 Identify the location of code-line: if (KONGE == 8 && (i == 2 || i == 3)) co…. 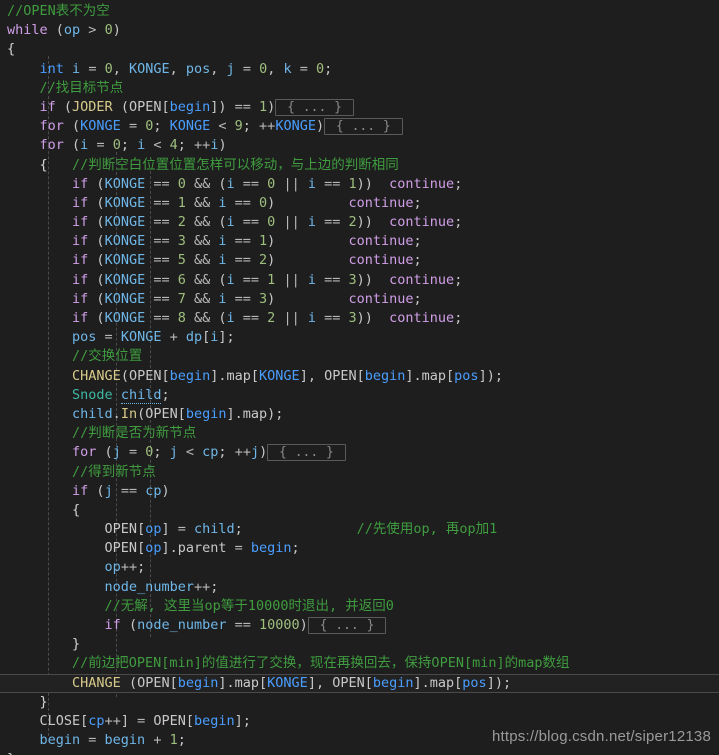
(359, 318).